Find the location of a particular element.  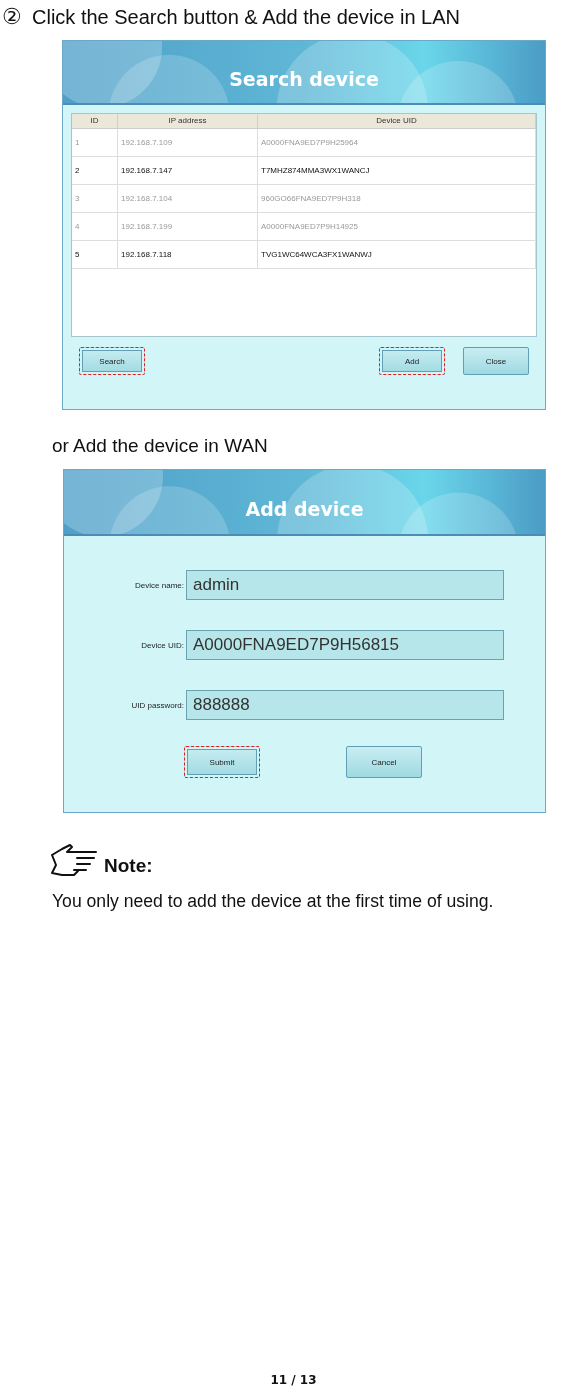

table-cell: 192.168.7.147 is located at coordinates (188, 170).